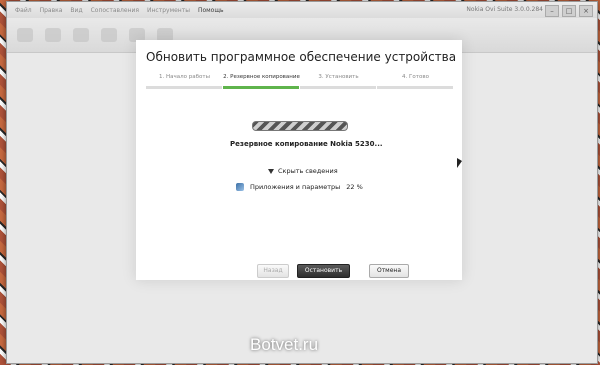 The width and height of the screenshot is (600, 365). What do you see at coordinates (25, 35) in the screenshot?
I see `home-icon` at bounding box center [25, 35].